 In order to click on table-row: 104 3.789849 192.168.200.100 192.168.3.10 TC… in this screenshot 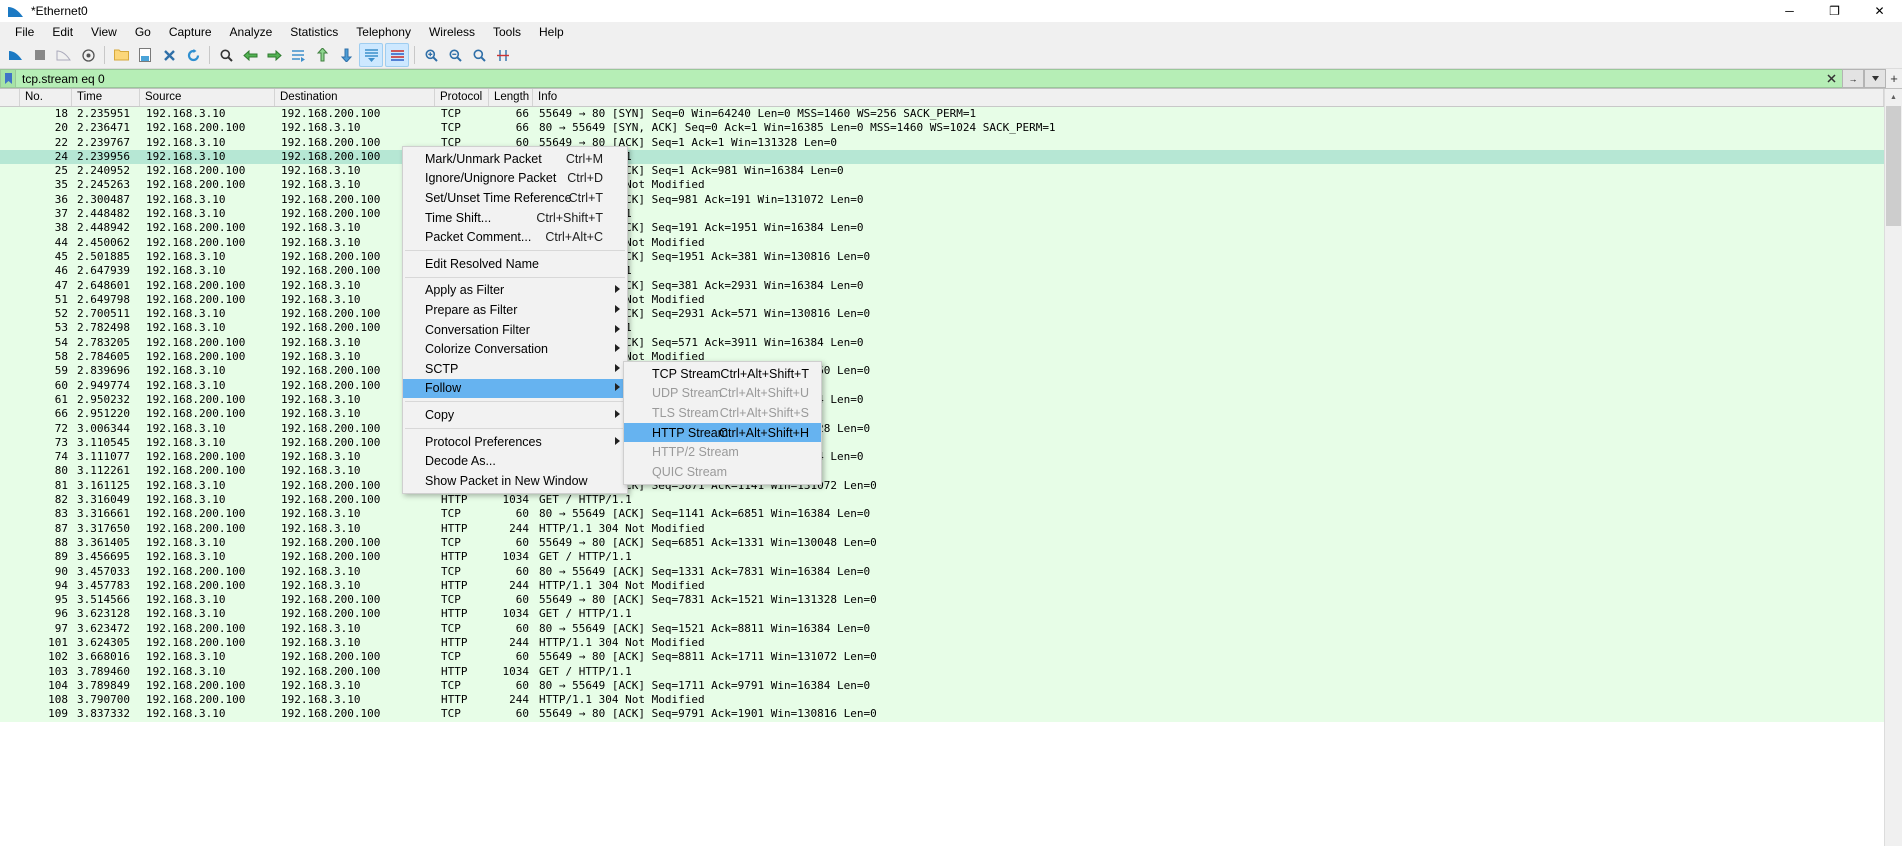, I will do `click(942, 686)`.